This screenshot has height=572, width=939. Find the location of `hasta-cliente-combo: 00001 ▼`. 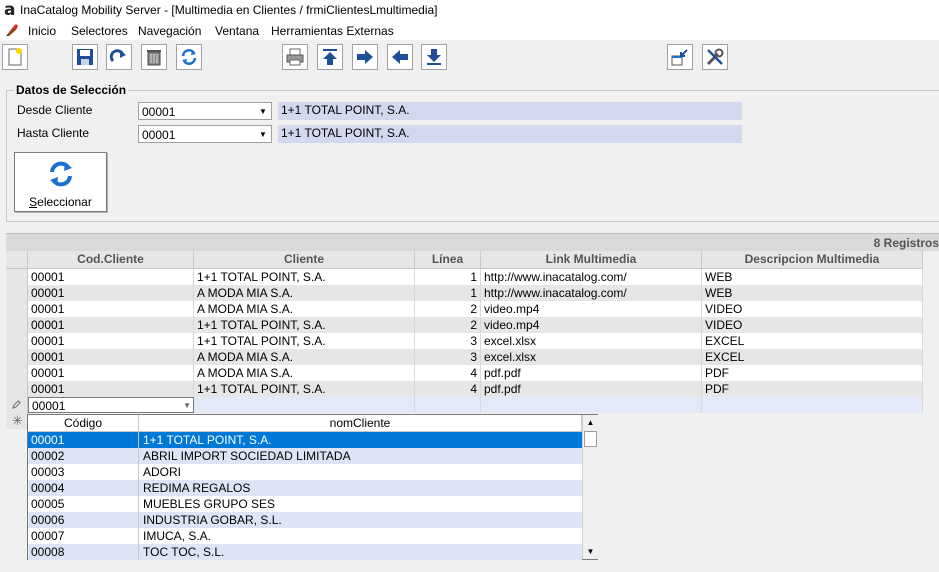

hasta-cliente-combo: 00001 ▼ is located at coordinates (205, 134).